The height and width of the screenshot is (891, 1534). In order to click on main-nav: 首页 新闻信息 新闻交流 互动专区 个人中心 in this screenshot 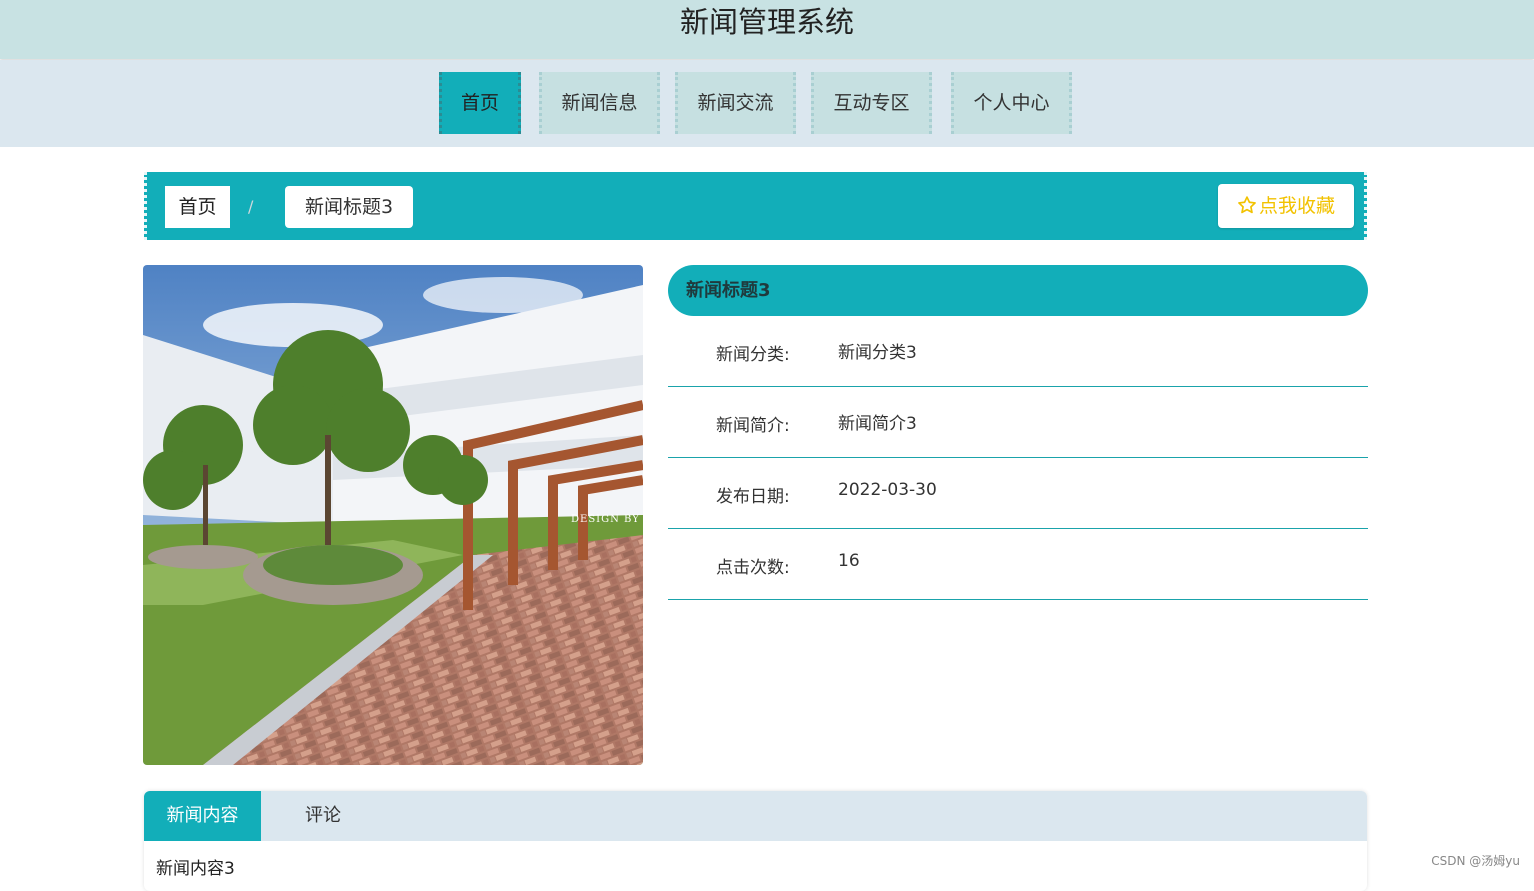, I will do `click(767, 103)`.